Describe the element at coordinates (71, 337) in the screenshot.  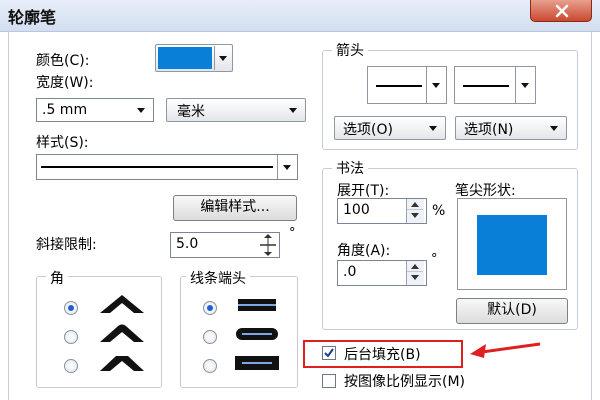
I see `corner-round-radio` at that location.